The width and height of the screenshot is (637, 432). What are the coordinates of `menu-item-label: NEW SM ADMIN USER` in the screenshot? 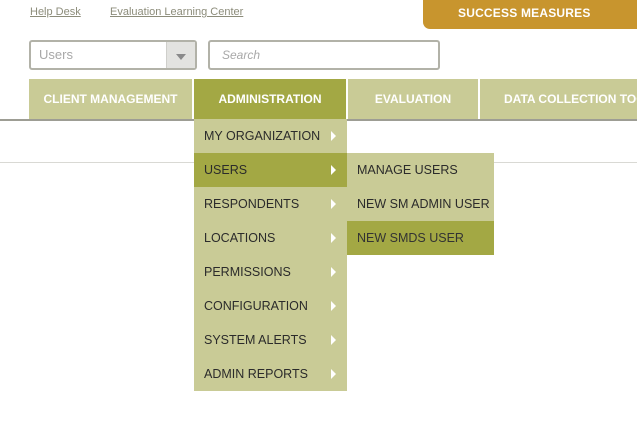 It's located at (423, 204).